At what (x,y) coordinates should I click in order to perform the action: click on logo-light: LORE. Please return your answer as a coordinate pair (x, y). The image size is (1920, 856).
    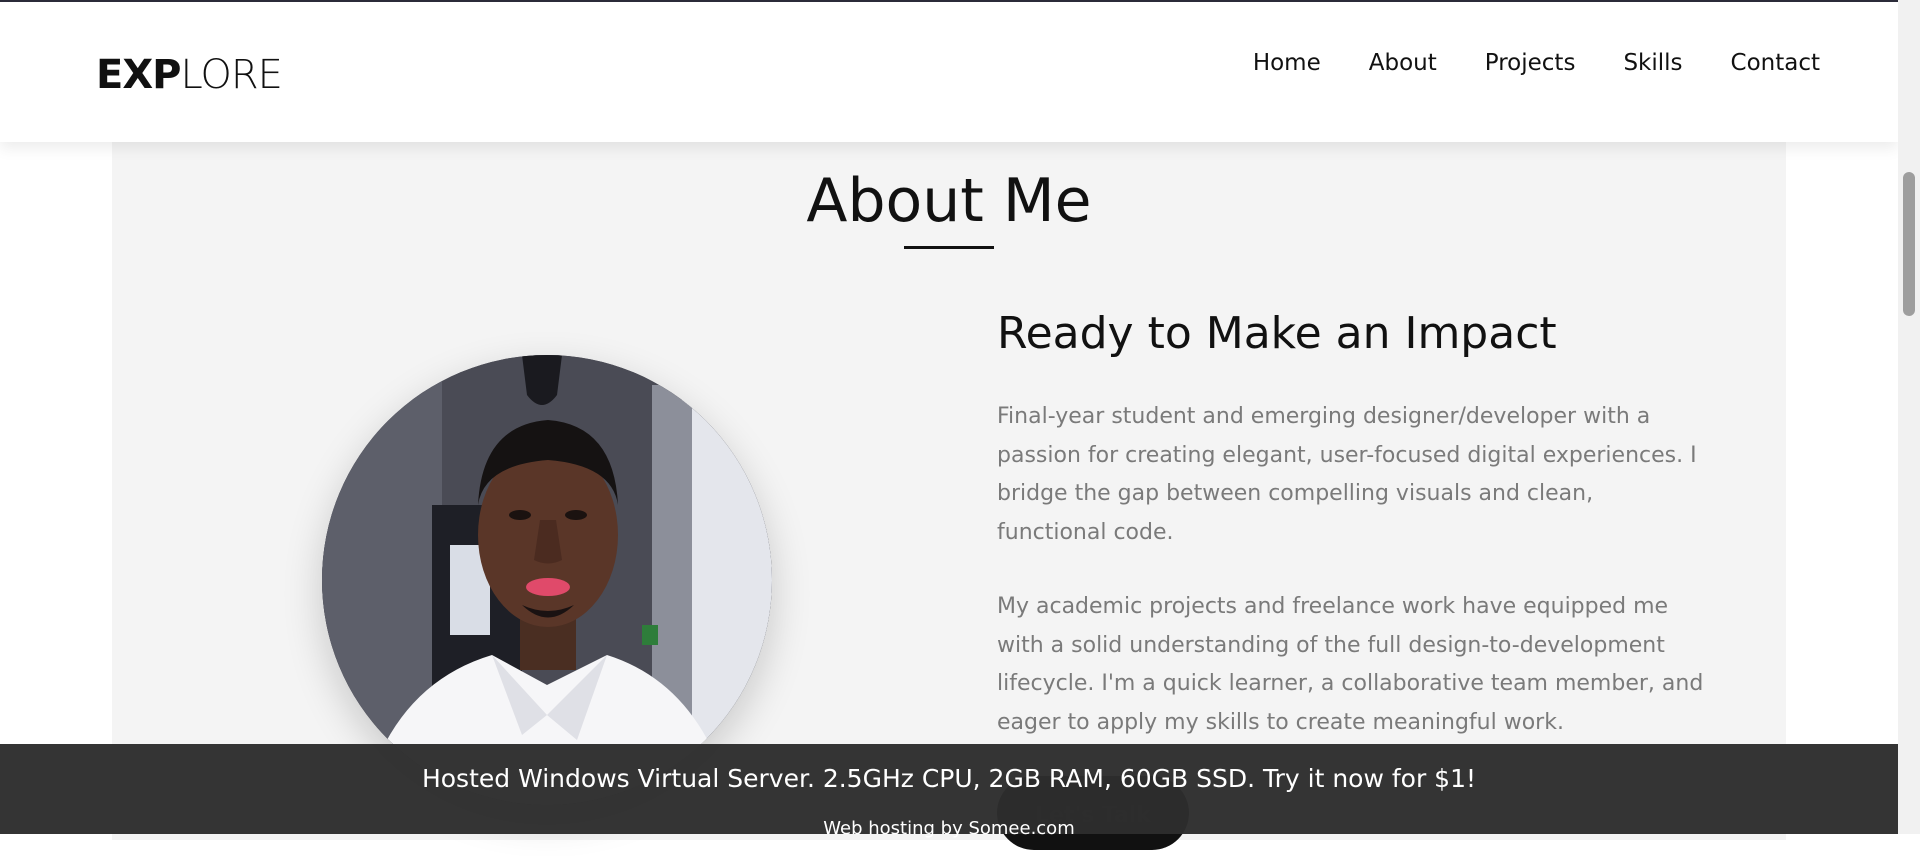
    Looking at the image, I should click on (231, 75).